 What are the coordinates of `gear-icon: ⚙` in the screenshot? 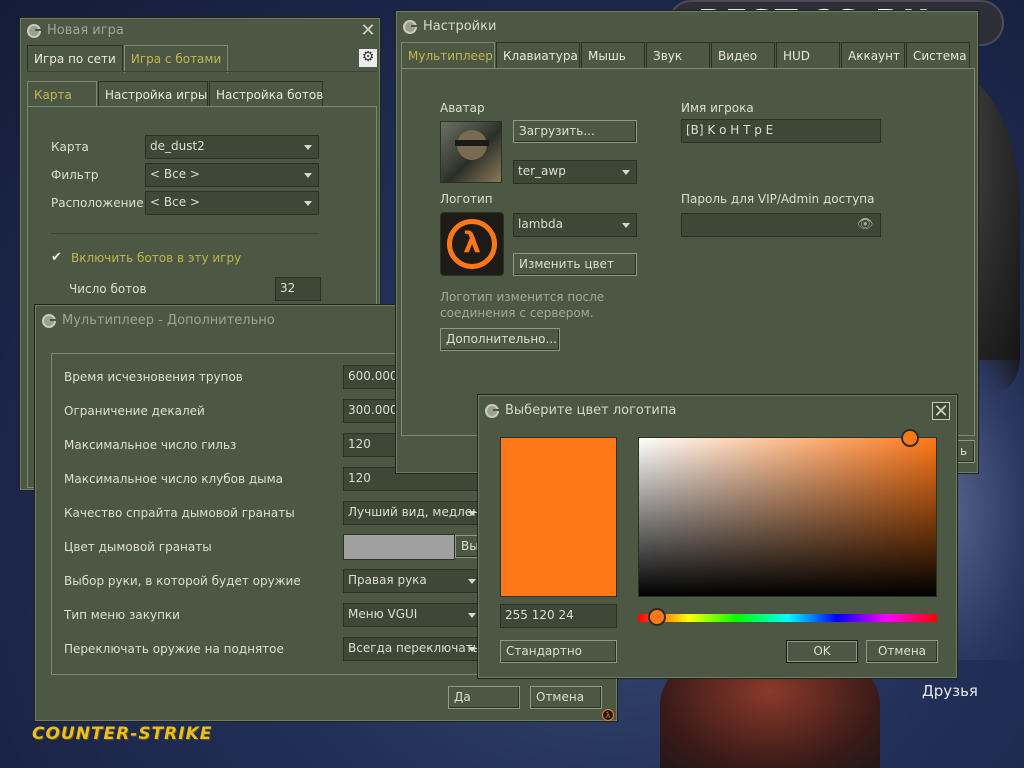 It's located at (368, 58).